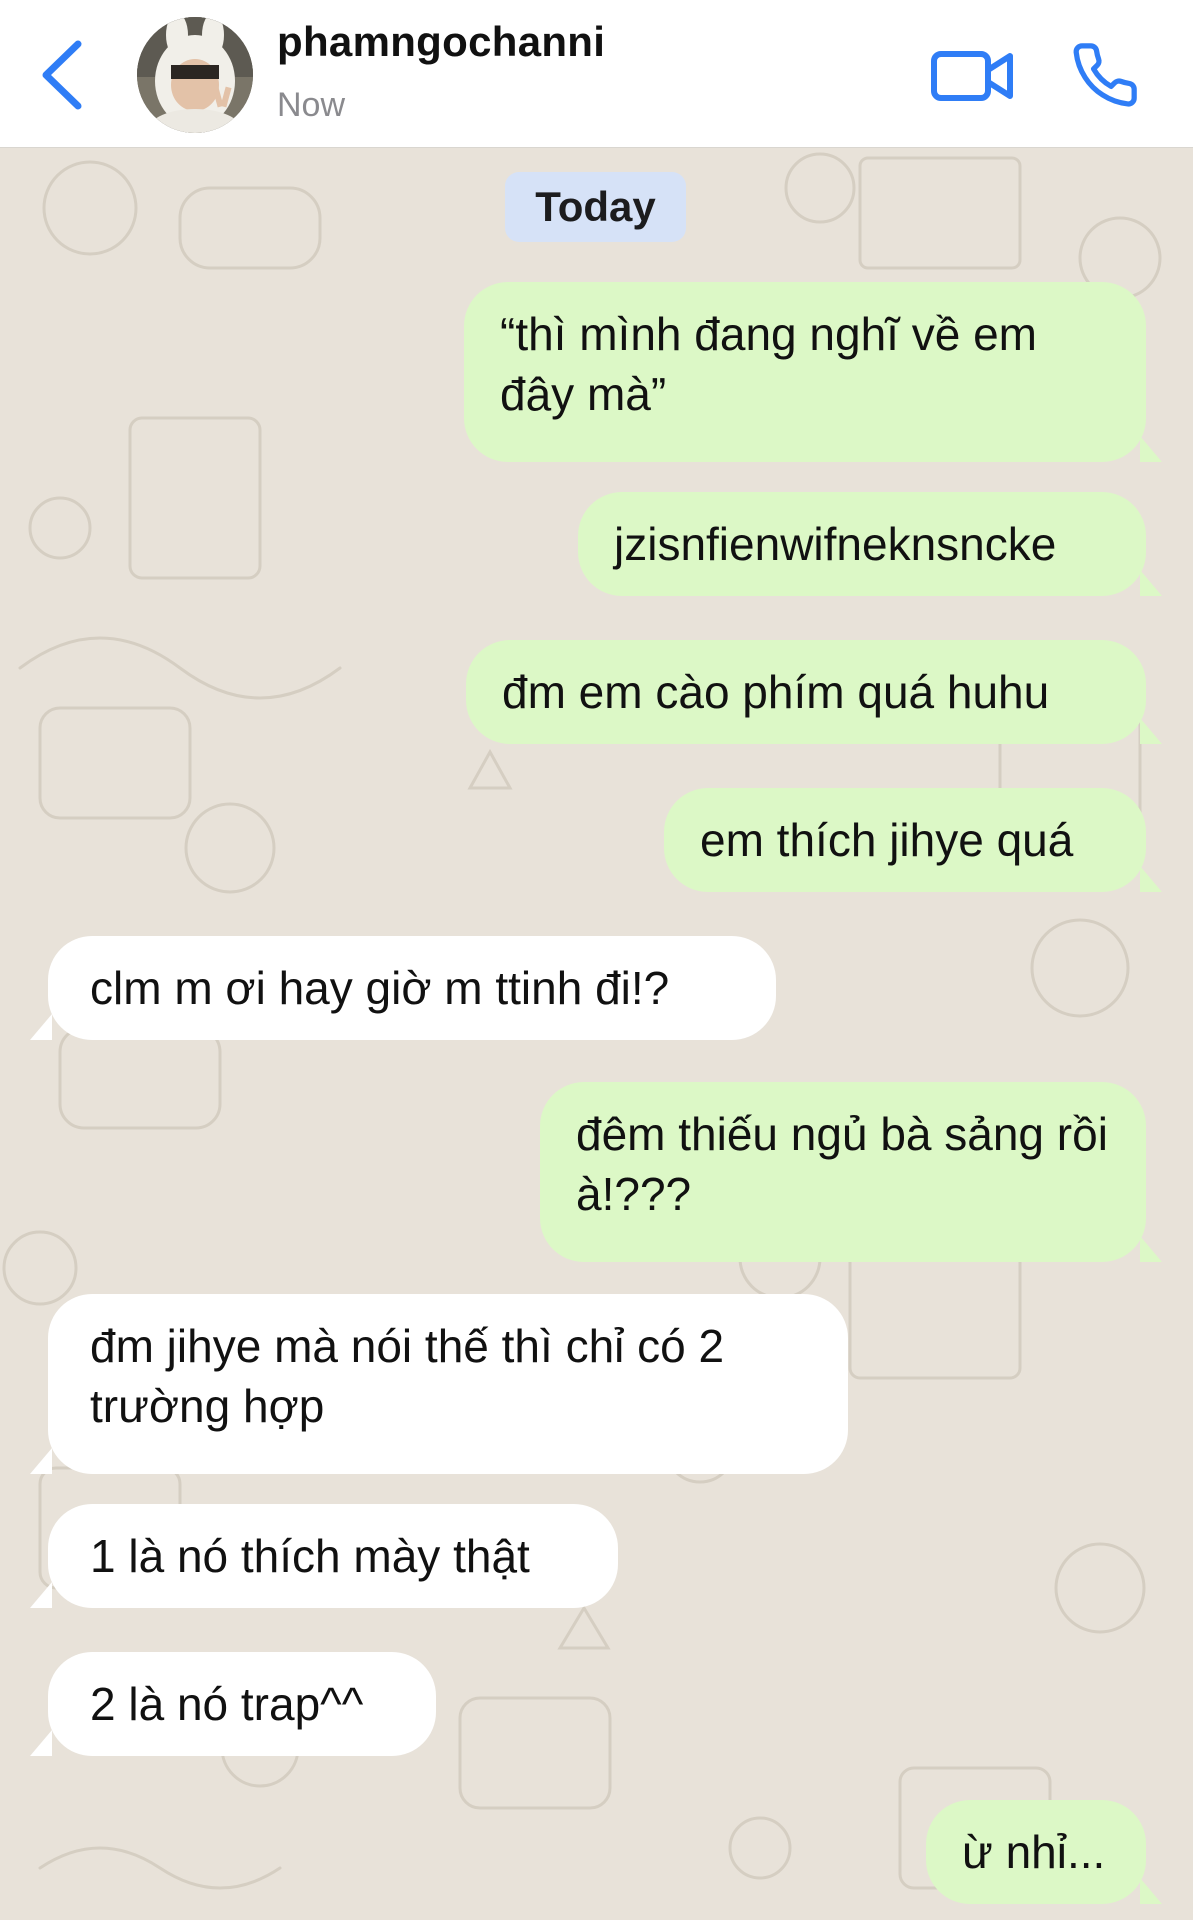 The height and width of the screenshot is (1920, 1193). Describe the element at coordinates (842, 1164) in the screenshot. I see `message-text: đêm thiếu ngủ bà sảng rồi à!???` at that location.